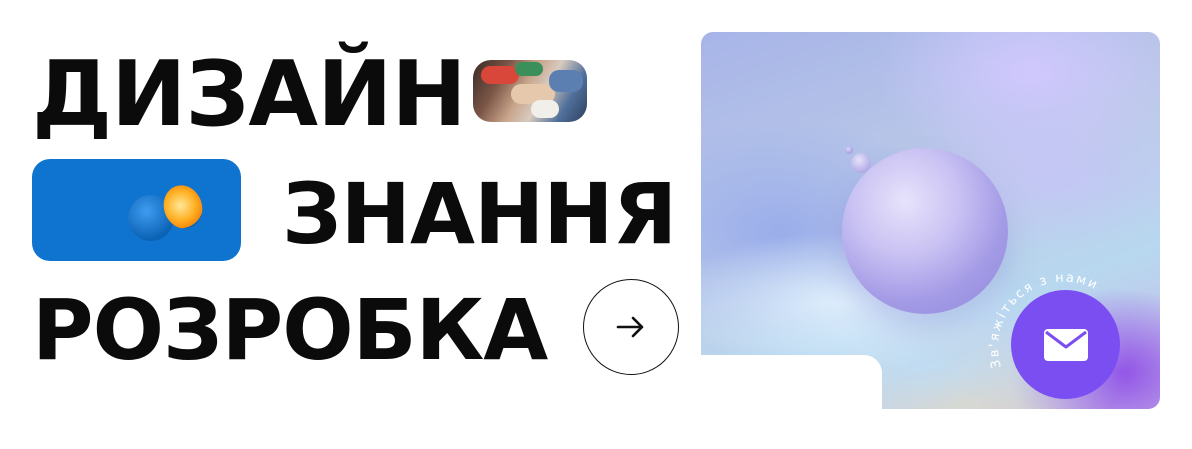 This screenshot has width=1192, height=449. I want to click on hero-notch, so click(791, 385).